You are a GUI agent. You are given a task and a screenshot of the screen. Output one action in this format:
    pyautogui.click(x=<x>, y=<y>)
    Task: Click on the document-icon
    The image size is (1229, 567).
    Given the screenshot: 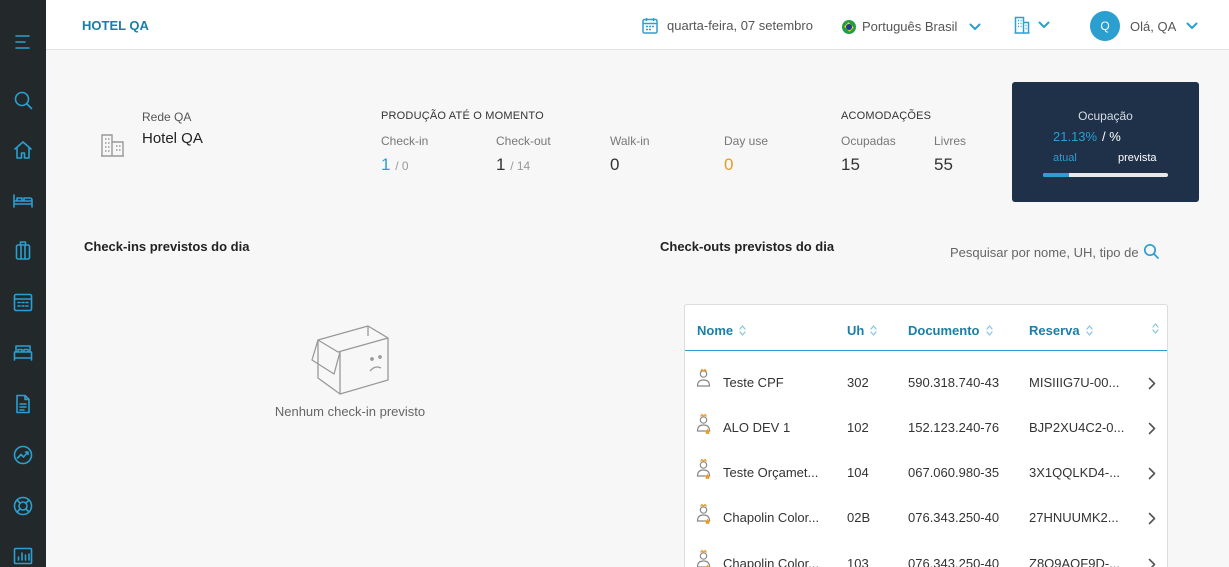 What is the action you would take?
    pyautogui.click(x=23, y=404)
    